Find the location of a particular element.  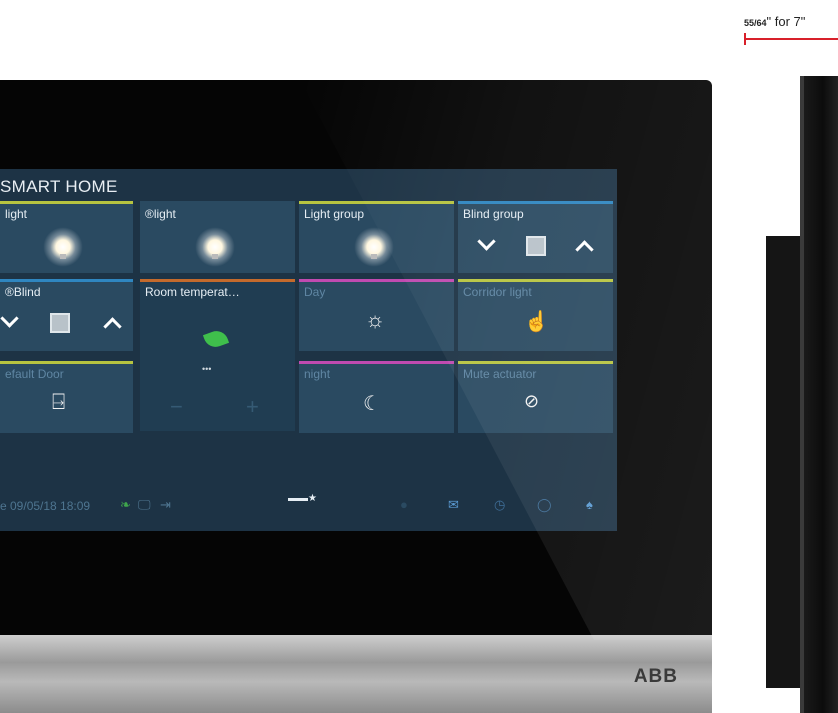

tile-day: Day ☼ is located at coordinates (376, 315).